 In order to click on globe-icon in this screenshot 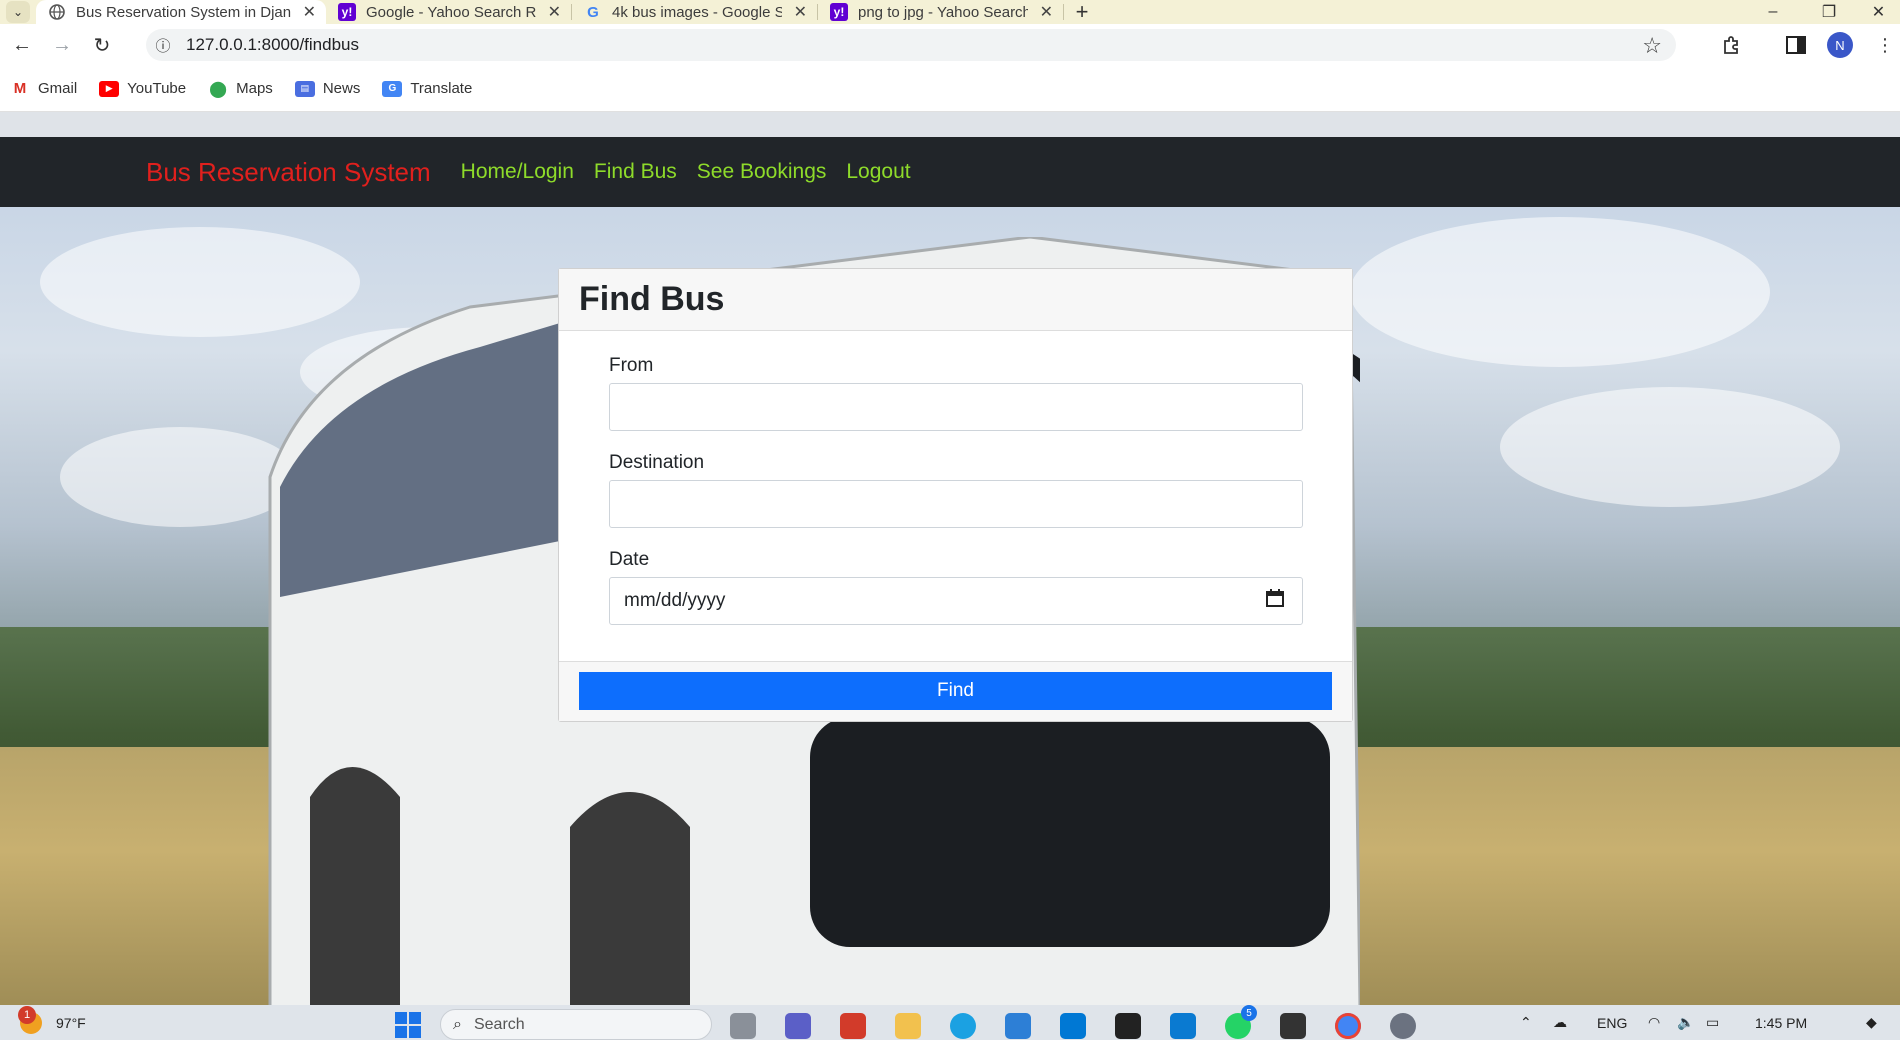, I will do `click(57, 12)`.